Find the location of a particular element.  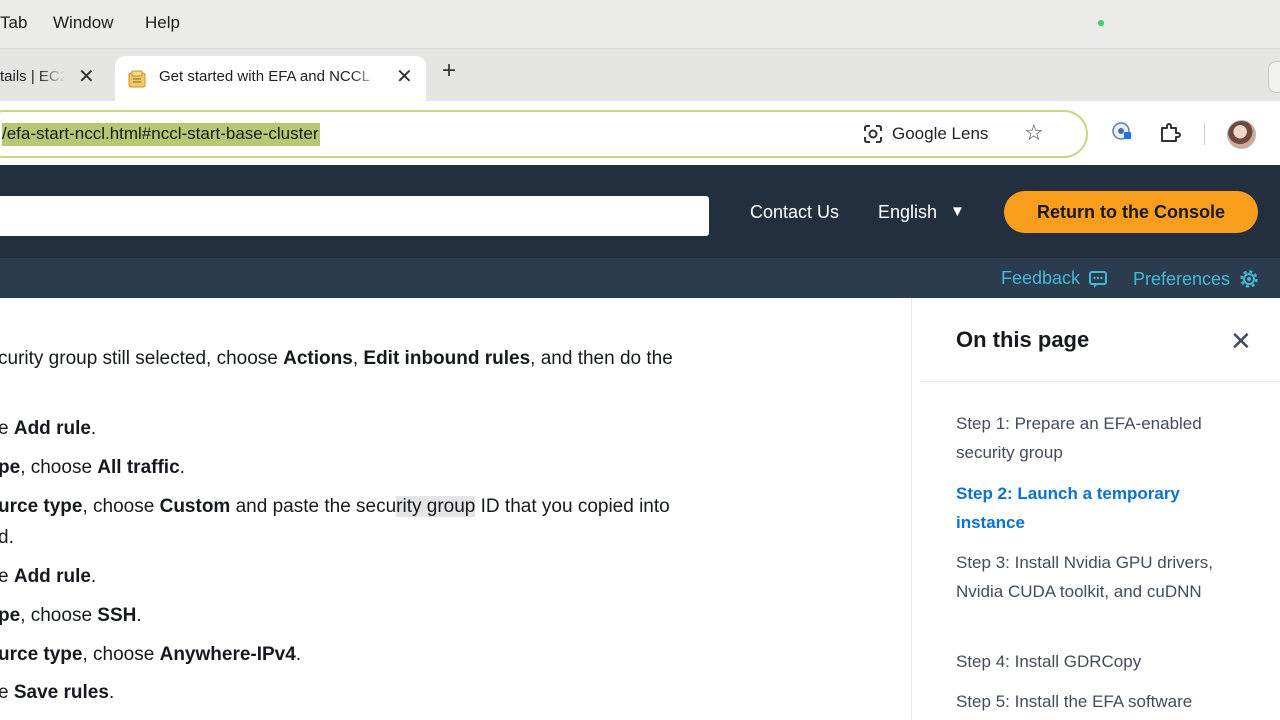

camera-indicator-icon is located at coordinates (1101, 23).